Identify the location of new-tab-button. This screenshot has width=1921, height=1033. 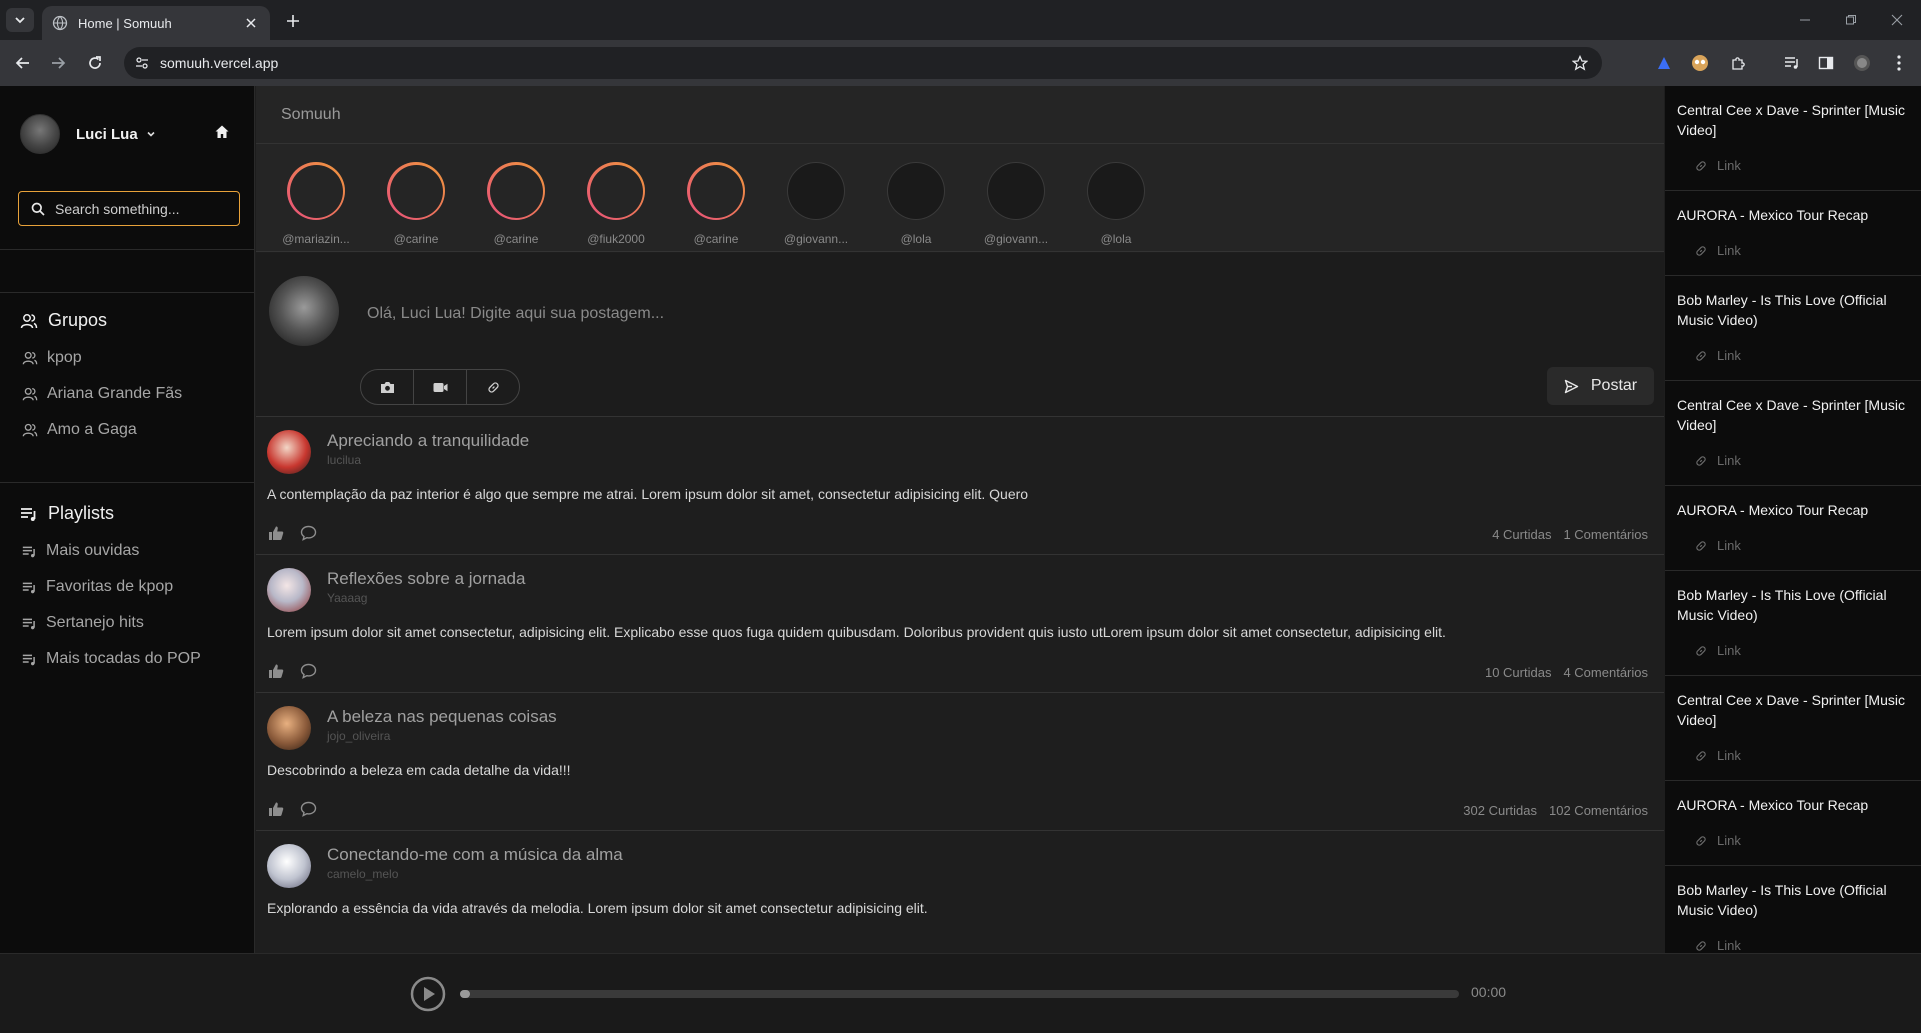
(293, 21).